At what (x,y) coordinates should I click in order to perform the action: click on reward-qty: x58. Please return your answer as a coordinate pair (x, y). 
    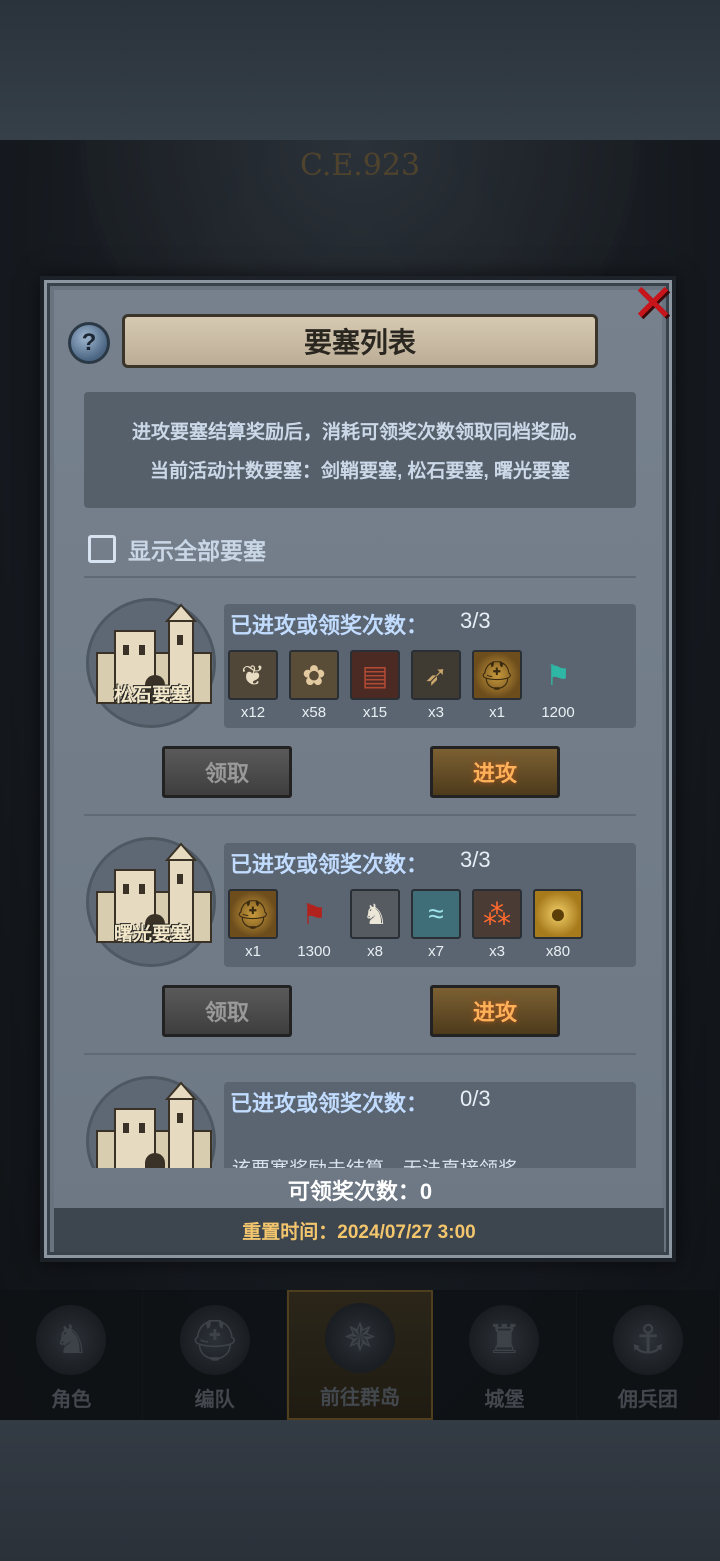
    Looking at the image, I should click on (314, 712).